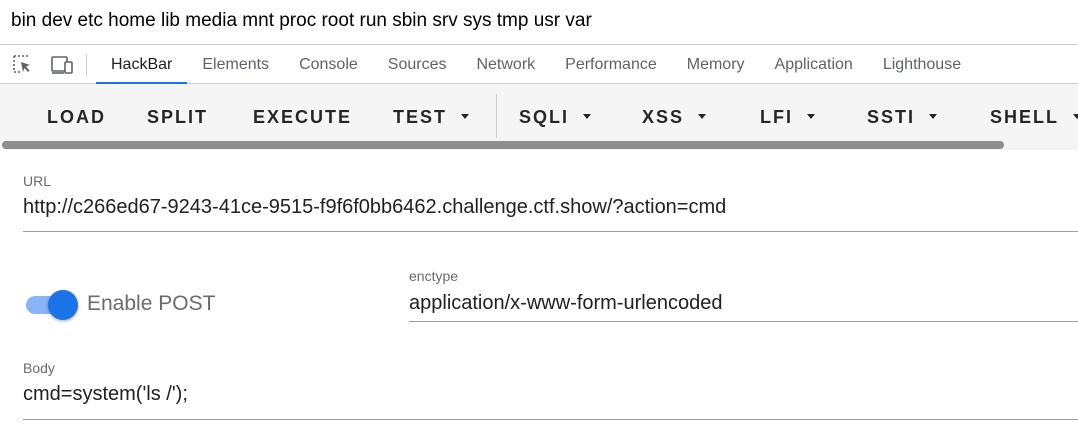 The width and height of the screenshot is (1078, 427). I want to click on url-input-underline, so click(550, 231).